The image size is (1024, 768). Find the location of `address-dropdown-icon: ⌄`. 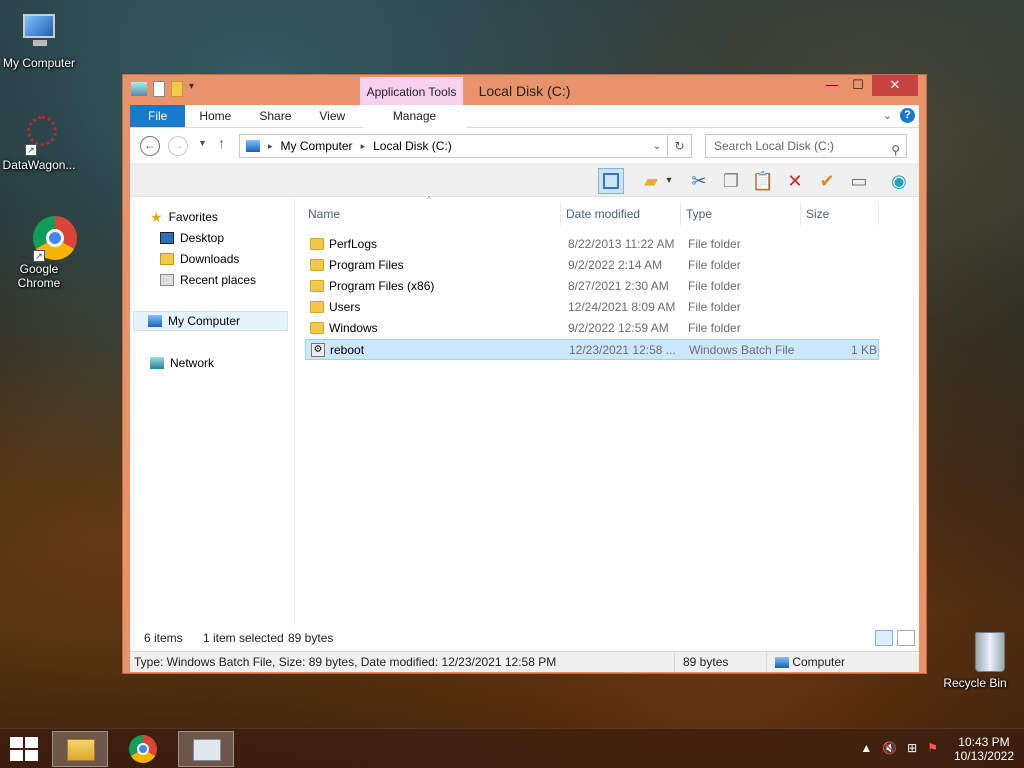

address-dropdown-icon: ⌄ is located at coordinates (657, 146).